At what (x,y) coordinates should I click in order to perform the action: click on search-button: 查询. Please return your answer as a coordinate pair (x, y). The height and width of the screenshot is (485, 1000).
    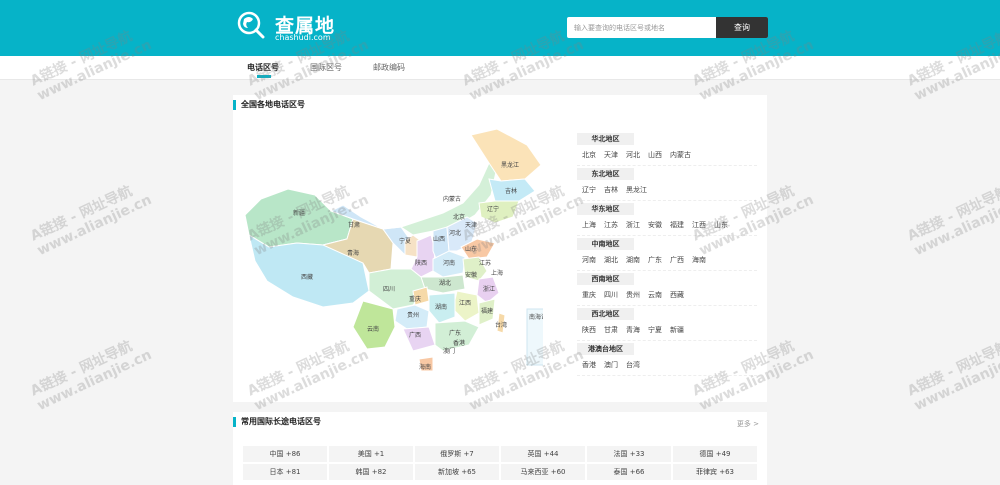
    Looking at the image, I should click on (742, 27).